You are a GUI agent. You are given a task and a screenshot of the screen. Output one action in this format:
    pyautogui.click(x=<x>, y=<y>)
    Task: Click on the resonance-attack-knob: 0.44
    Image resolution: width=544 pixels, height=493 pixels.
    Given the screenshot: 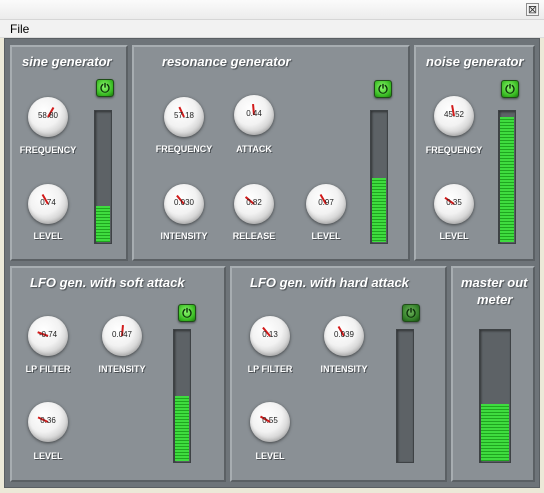 What is the action you would take?
    pyautogui.click(x=254, y=115)
    